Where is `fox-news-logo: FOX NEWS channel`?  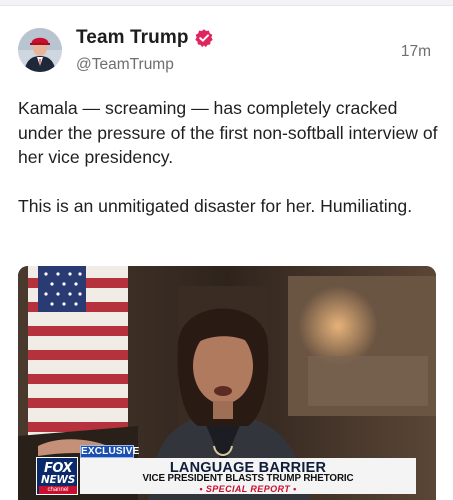
fox-news-logo: FOX NEWS channel is located at coordinates (57, 476).